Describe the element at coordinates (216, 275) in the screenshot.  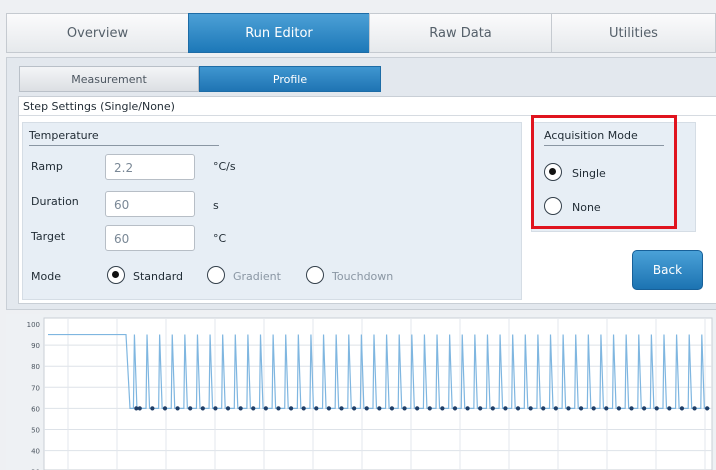
I see `mode-gradient-radio` at that location.